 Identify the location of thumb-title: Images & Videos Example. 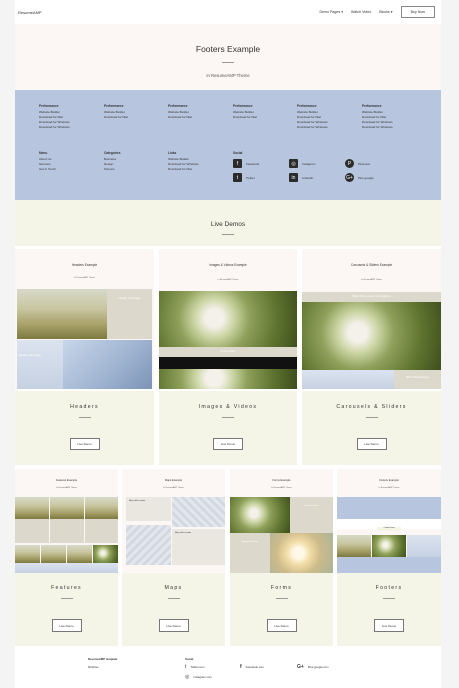
(228, 265).